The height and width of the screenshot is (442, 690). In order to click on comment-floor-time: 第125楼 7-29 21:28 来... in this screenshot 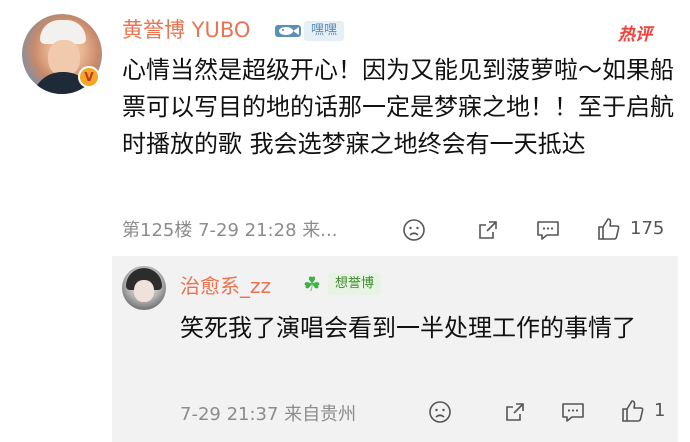, I will do `click(230, 230)`.